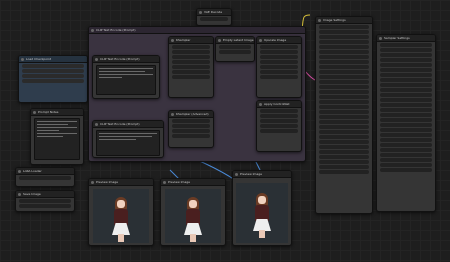 The width and height of the screenshot is (450, 262). I want to click on filename-prefix-widget, so click(45, 201).